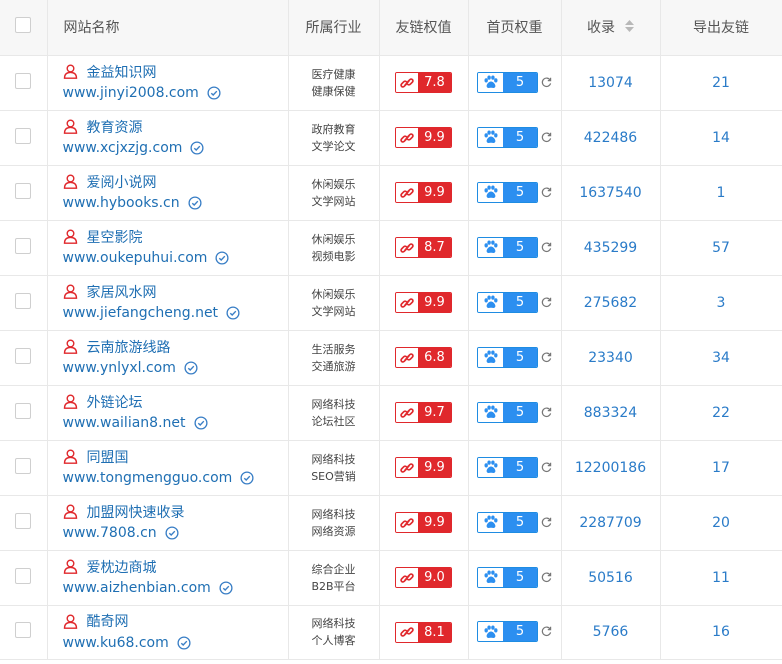 Image resolution: width=782 pixels, height=664 pixels. Describe the element at coordinates (116, 643) in the screenshot. I see `site-url-link: www.ku68.com` at that location.